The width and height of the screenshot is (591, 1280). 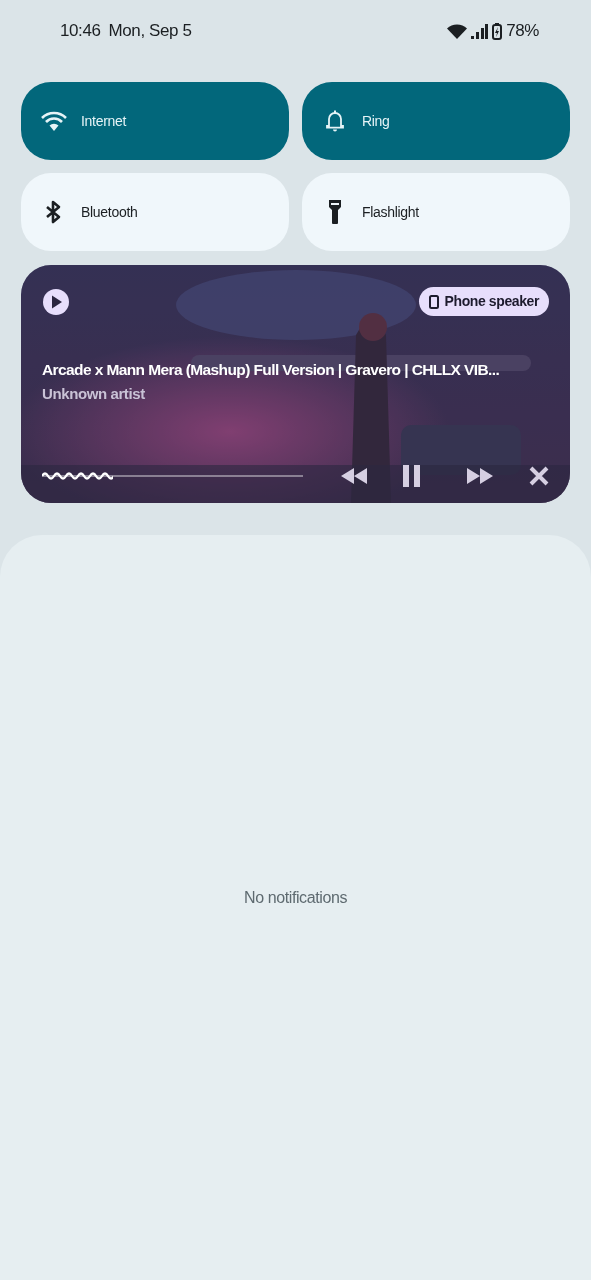 I want to click on clock-time: 10:46, so click(x=80, y=31).